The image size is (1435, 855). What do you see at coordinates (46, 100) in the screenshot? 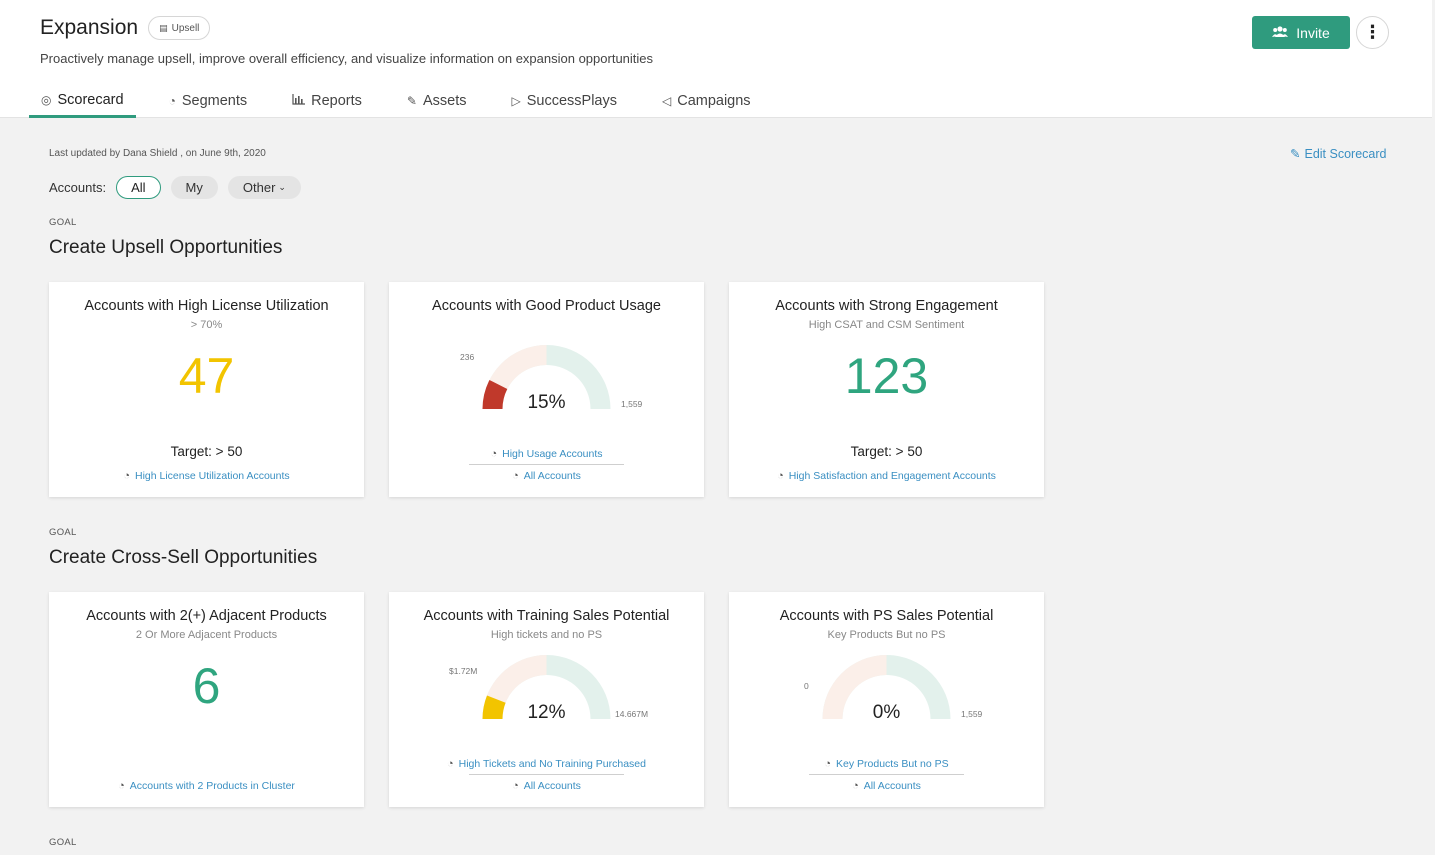
I see `scorecard-icon: ◎` at bounding box center [46, 100].